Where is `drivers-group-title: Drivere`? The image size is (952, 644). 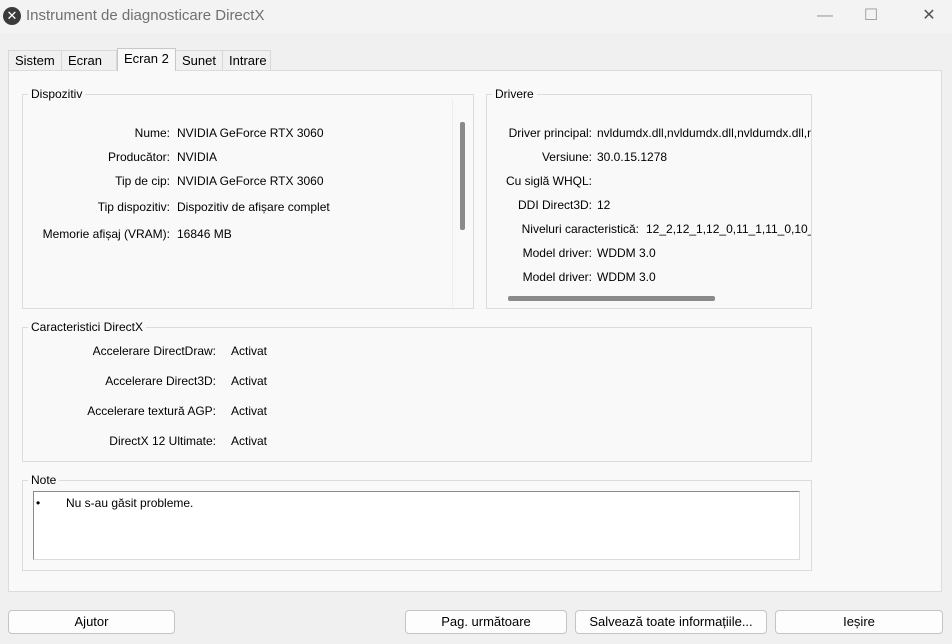 drivers-group-title: Drivere is located at coordinates (514, 94).